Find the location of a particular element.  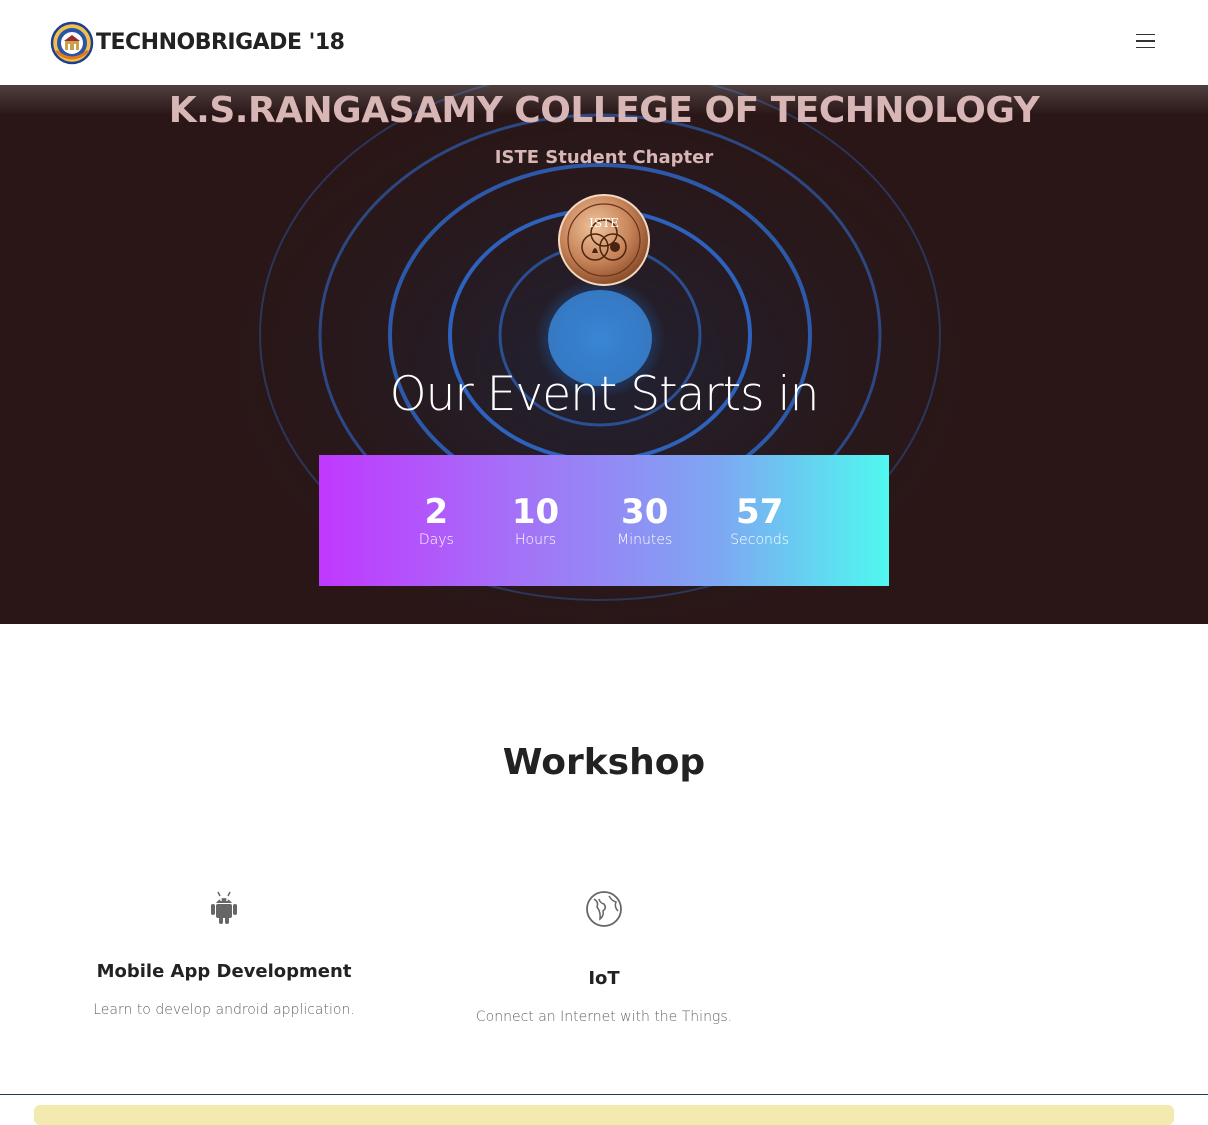

countdown-seconds: 57 Seconds is located at coordinates (760, 519).